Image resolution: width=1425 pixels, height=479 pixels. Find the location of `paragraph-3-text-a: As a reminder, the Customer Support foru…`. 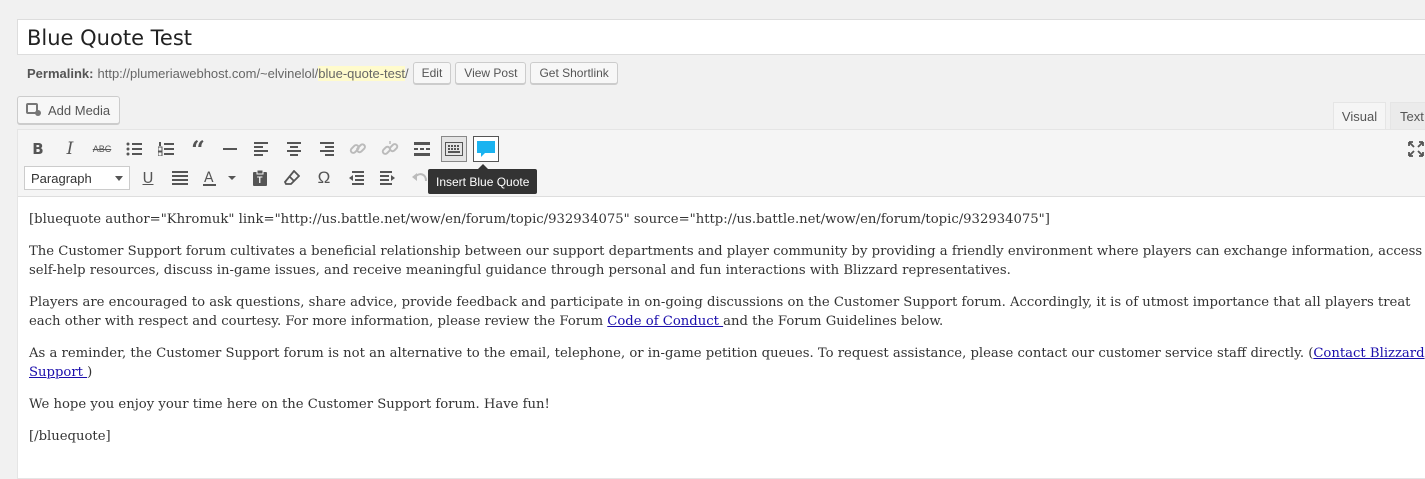

paragraph-3-text-a: As a reminder, the Customer Support foru… is located at coordinates (671, 353).